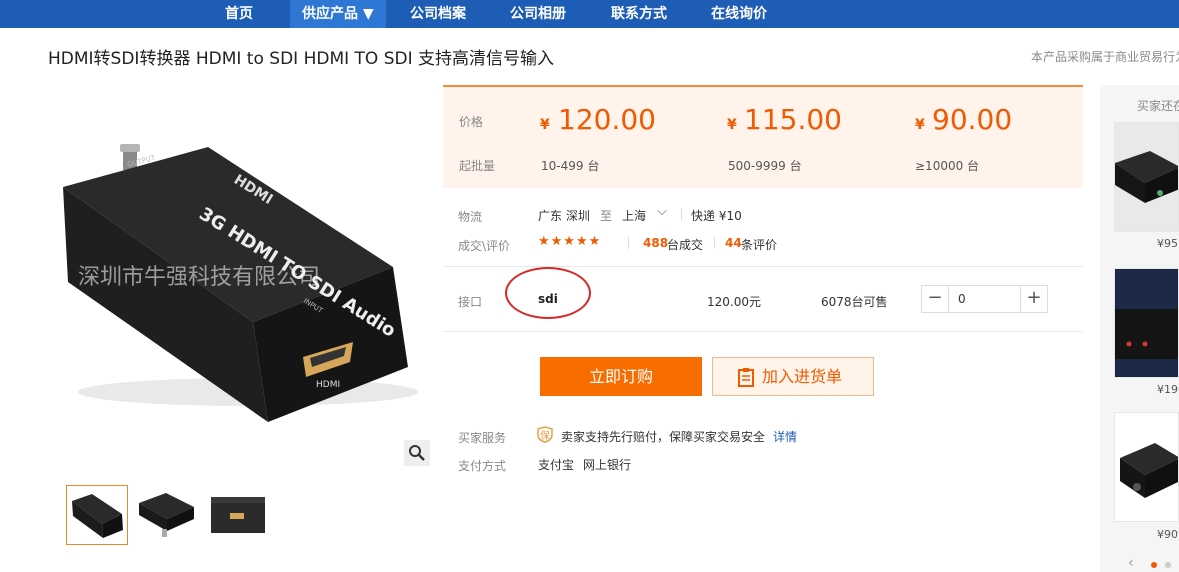 The height and width of the screenshot is (572, 1179). Describe the element at coordinates (470, 302) in the screenshot. I see `sku-label: 接口` at that location.